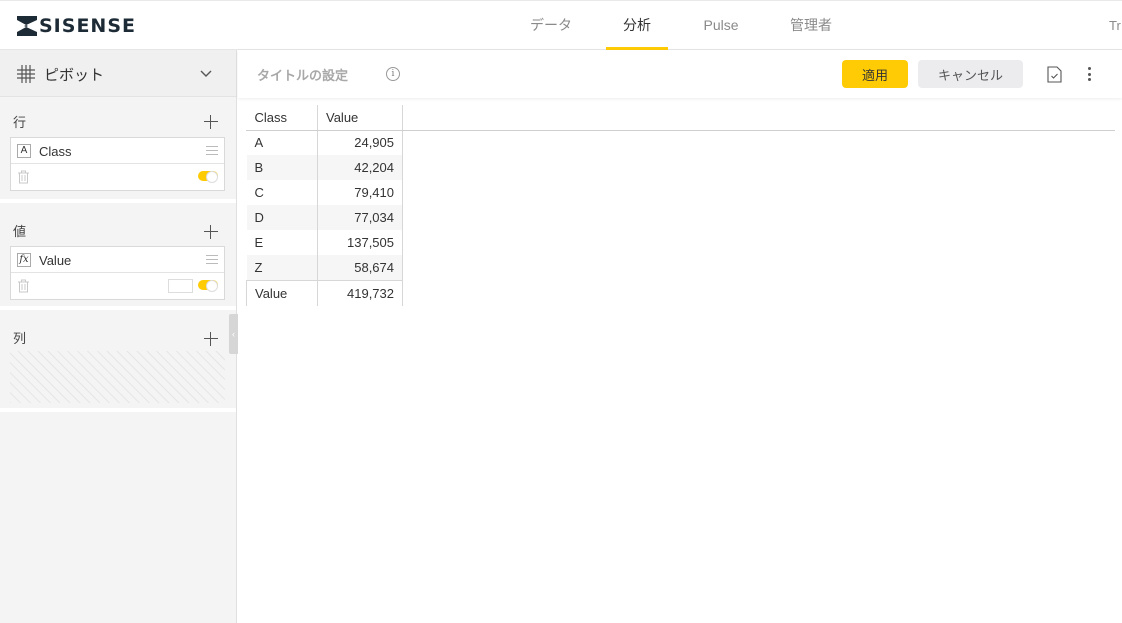  What do you see at coordinates (1090, 75) in the screenshot?
I see `more-options-icon` at bounding box center [1090, 75].